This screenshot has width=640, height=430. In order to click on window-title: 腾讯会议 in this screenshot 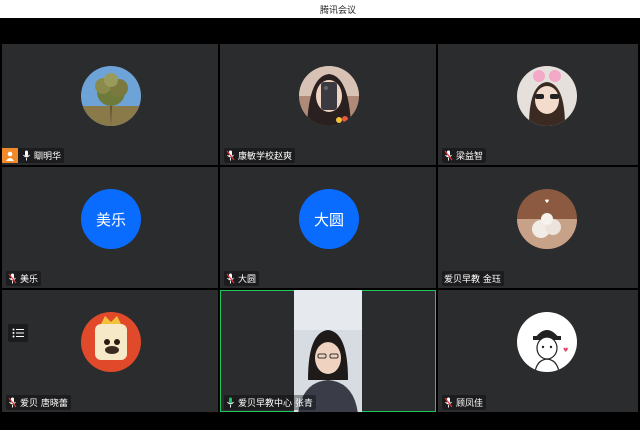, I will do `click(337, 11)`.